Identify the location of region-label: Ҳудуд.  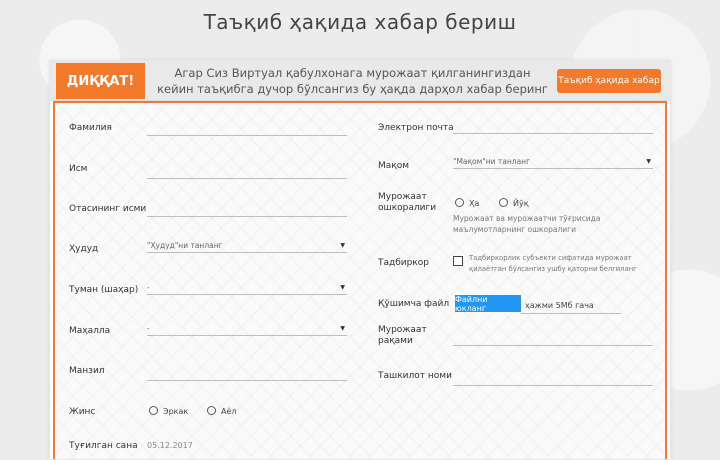
(84, 249).